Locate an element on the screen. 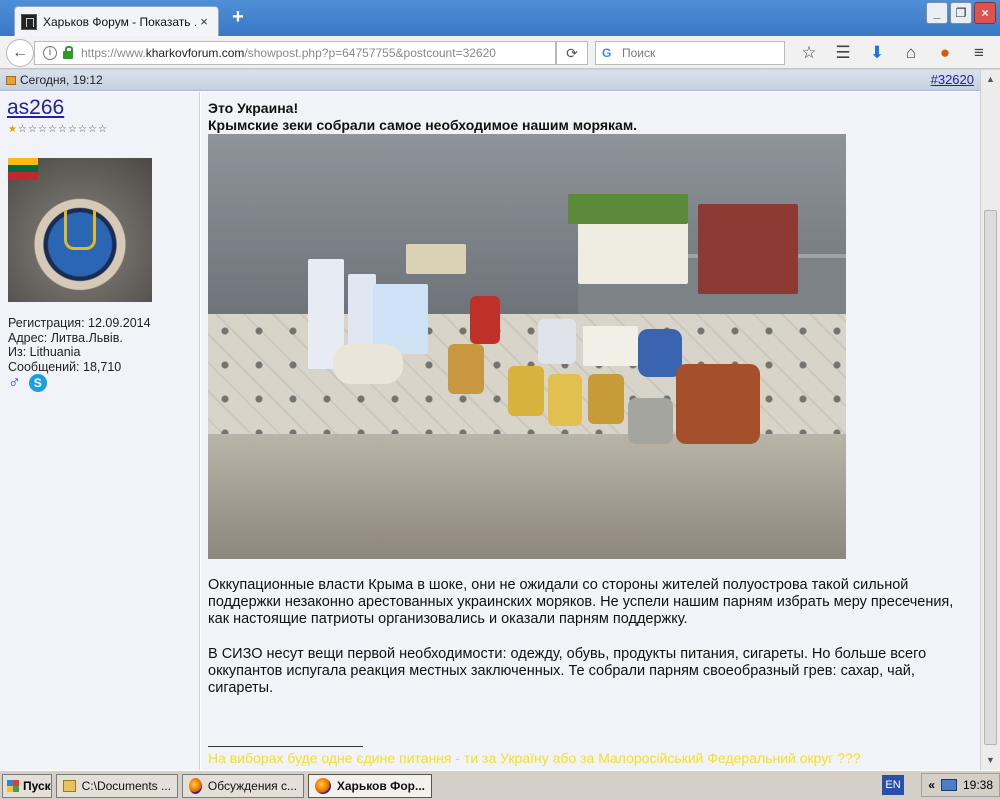 This screenshot has height=800, width=1000. scroll-up-icon: ▲ is located at coordinates (990, 79).